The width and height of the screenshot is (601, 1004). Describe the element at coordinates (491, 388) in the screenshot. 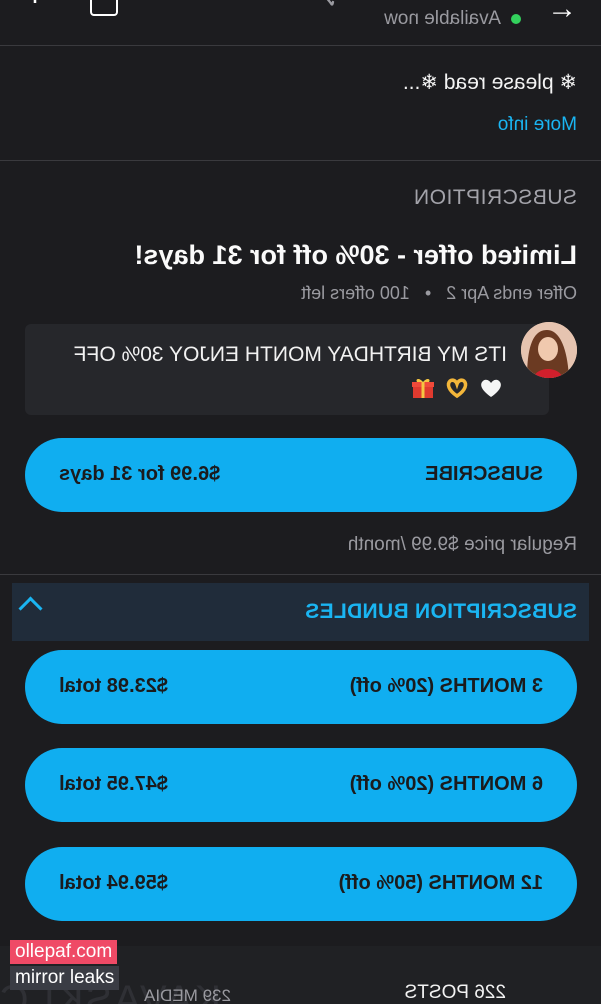

I see `white-heart-icon` at that location.